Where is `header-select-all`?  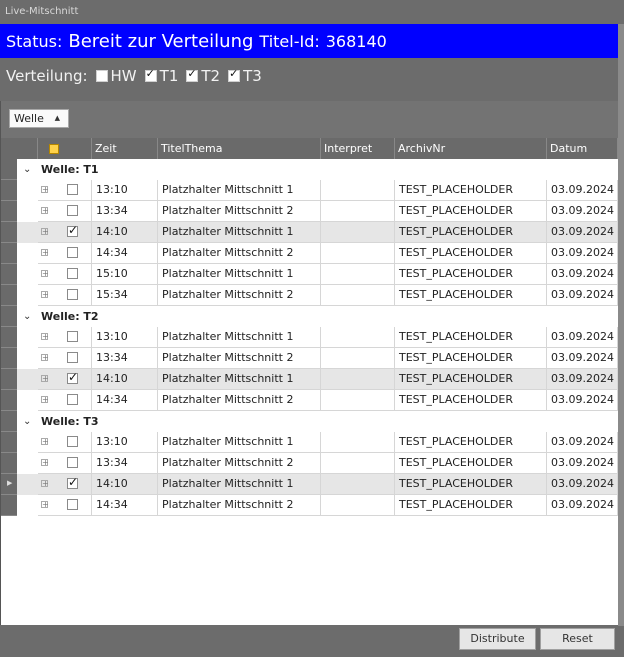 header-select-all is located at coordinates (65, 148).